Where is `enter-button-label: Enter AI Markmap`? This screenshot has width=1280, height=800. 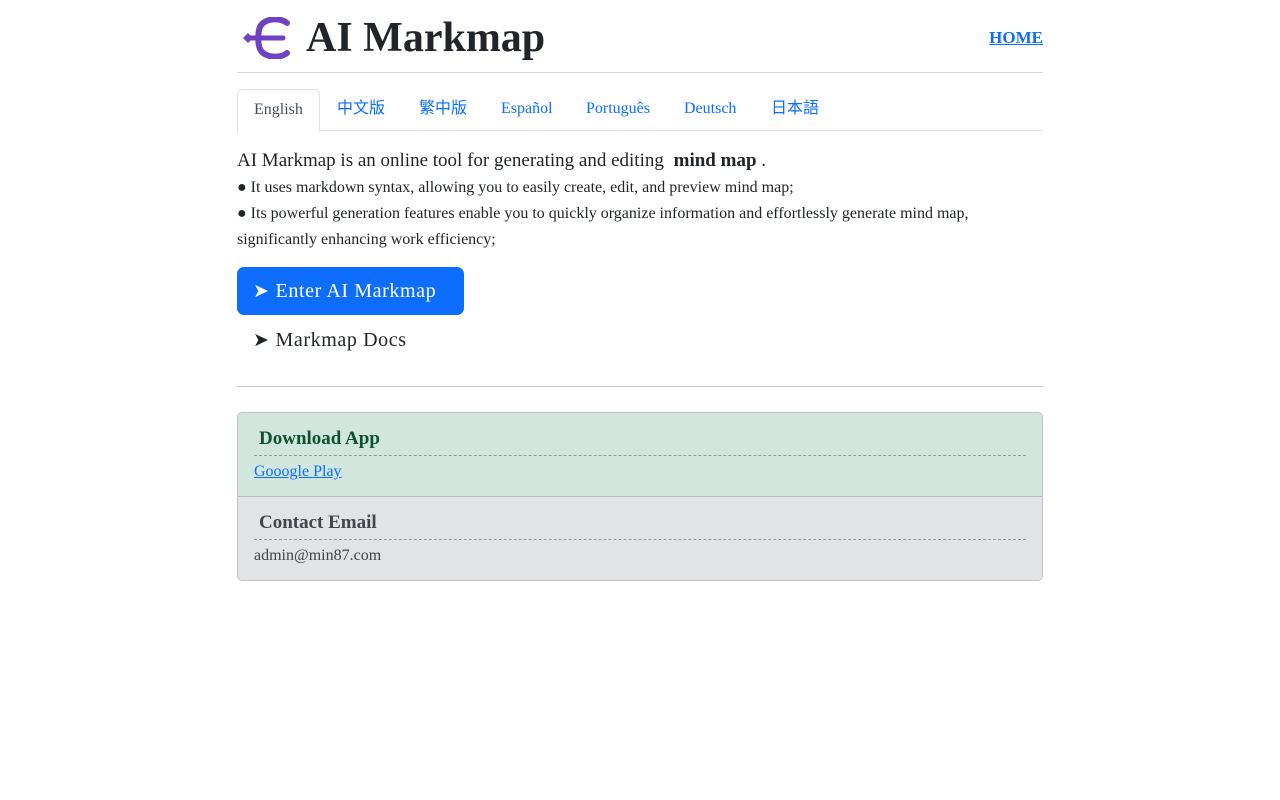
enter-button-label: Enter AI Markmap is located at coordinates (356, 291).